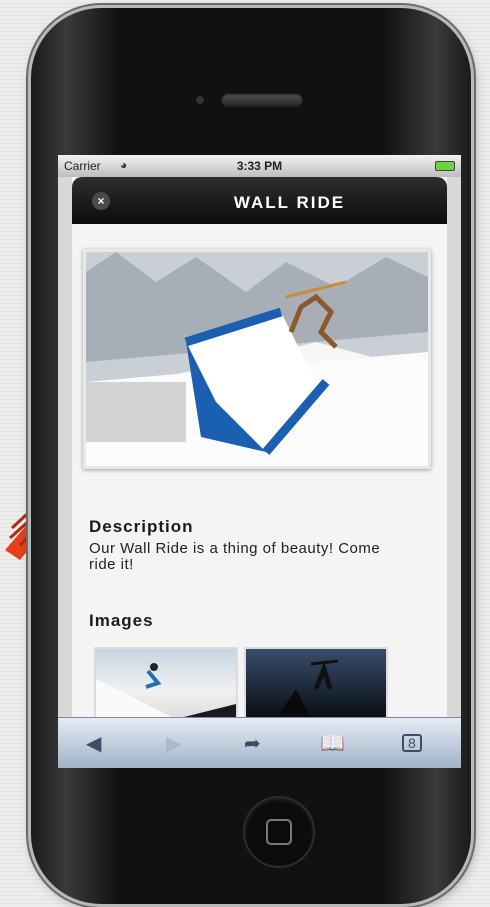 Image resolution: width=490 pixels, height=907 pixels. Describe the element at coordinates (93, 743) in the screenshot. I see `back-arrow-icon: ◀` at that location.